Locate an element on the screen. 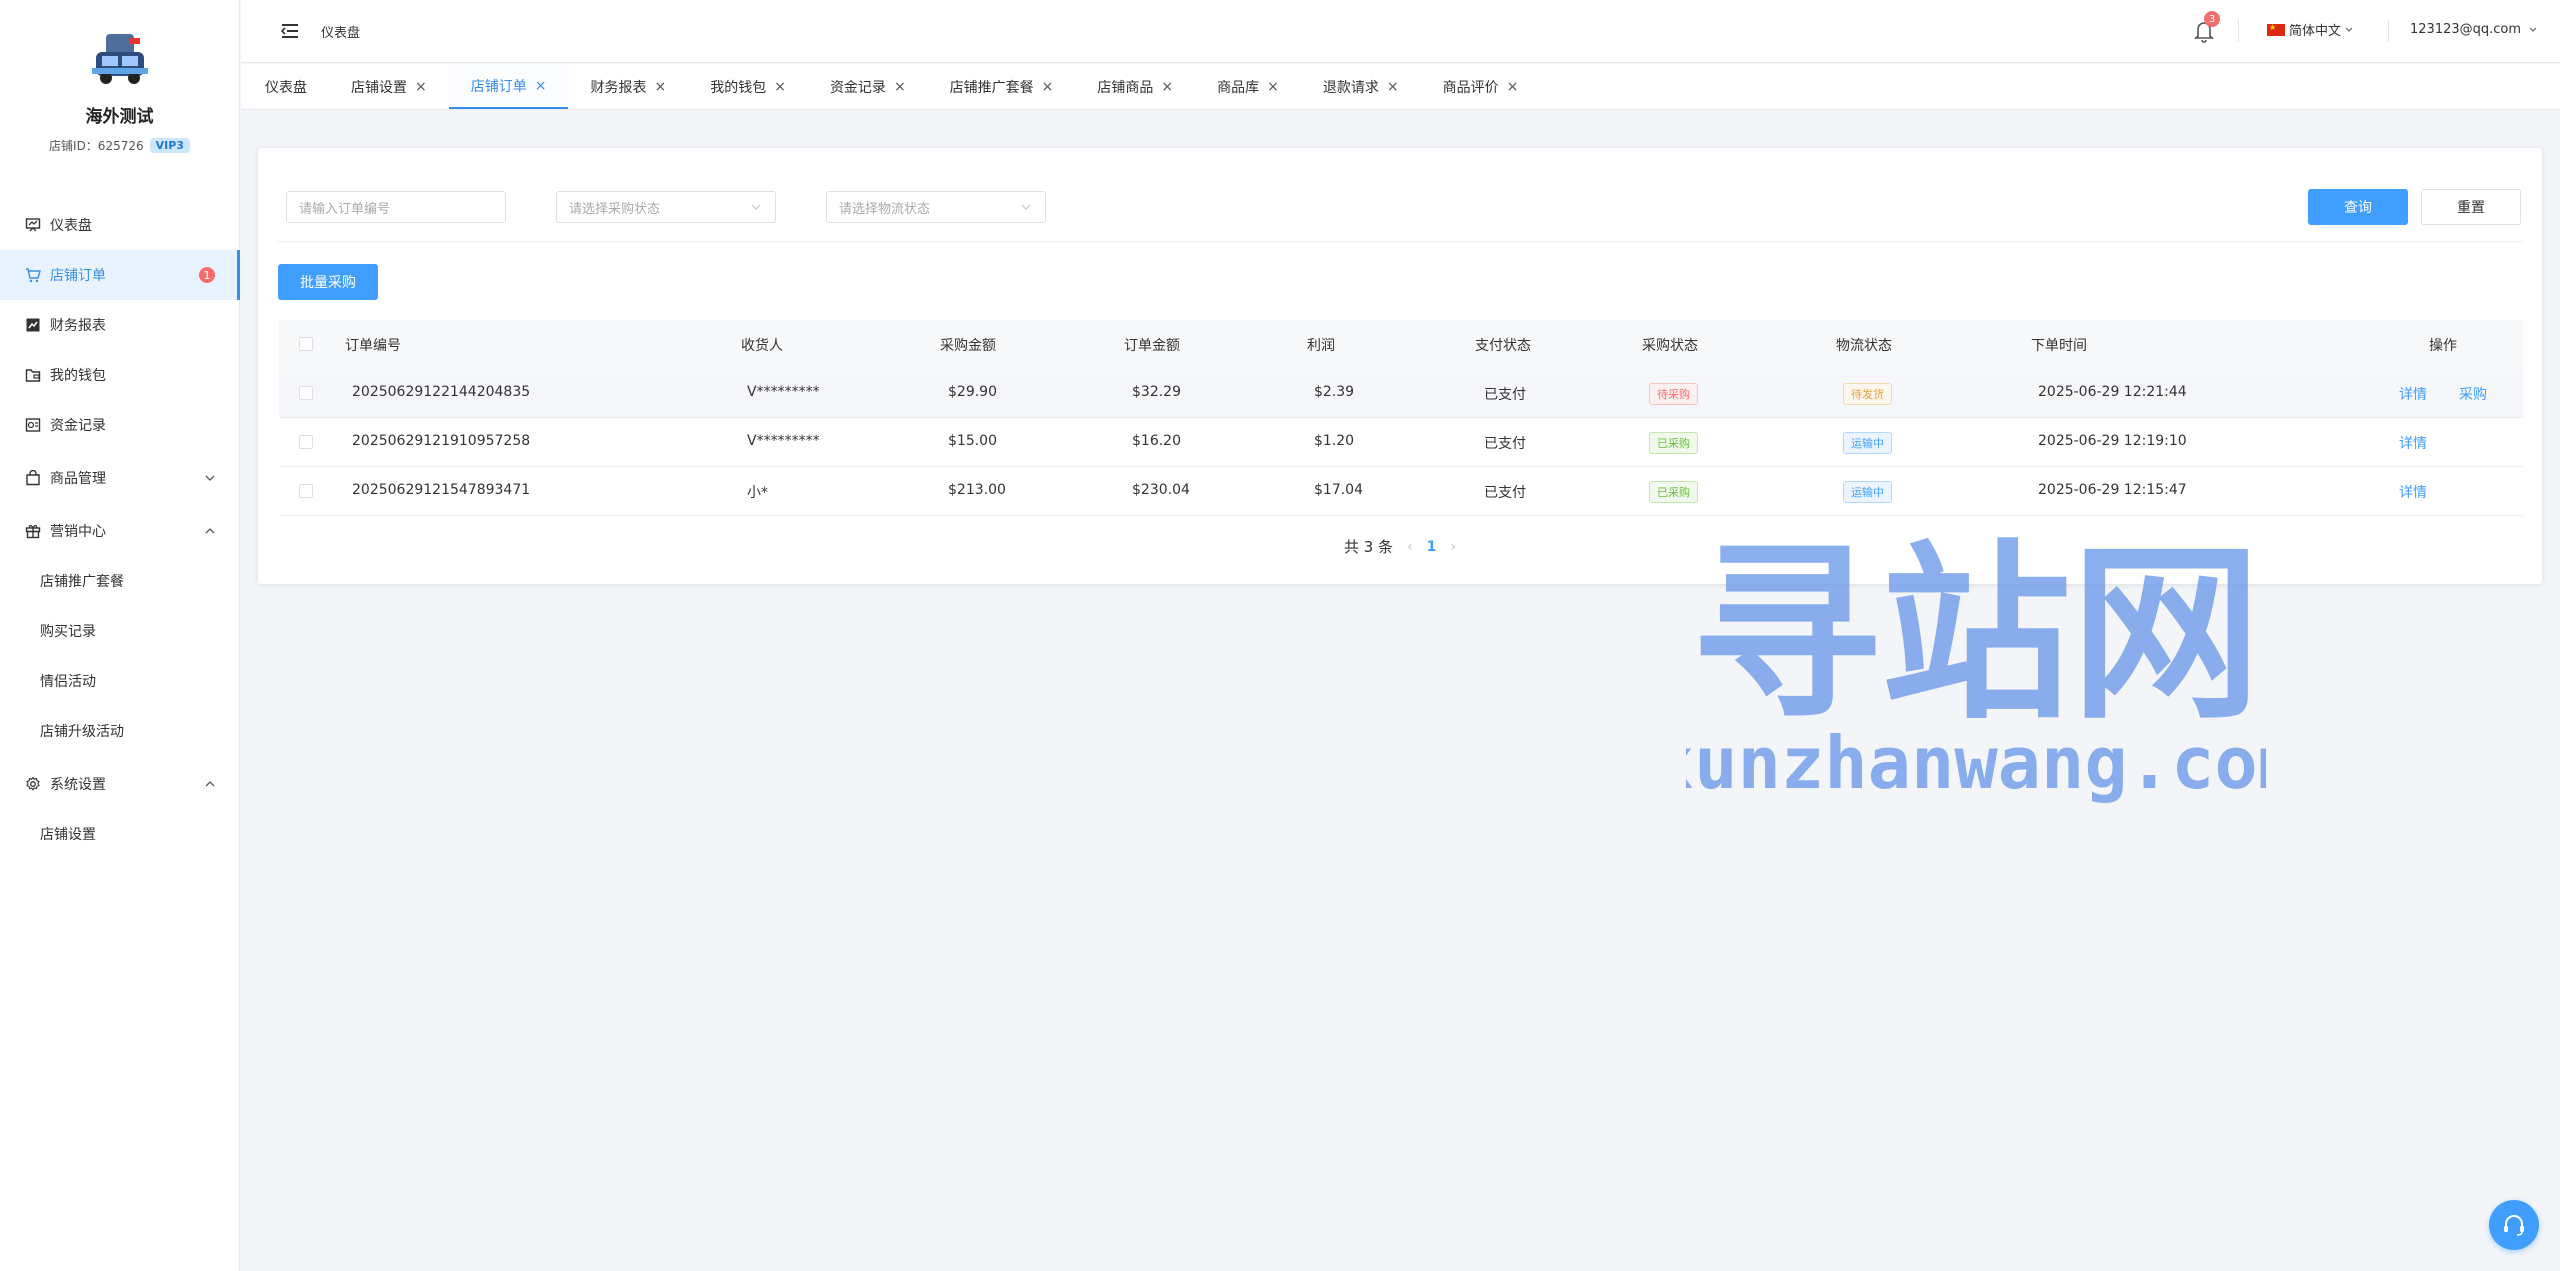 This screenshot has width=2560, height=1271. tab-store-orders: 店铺订单 × is located at coordinates (508, 86).